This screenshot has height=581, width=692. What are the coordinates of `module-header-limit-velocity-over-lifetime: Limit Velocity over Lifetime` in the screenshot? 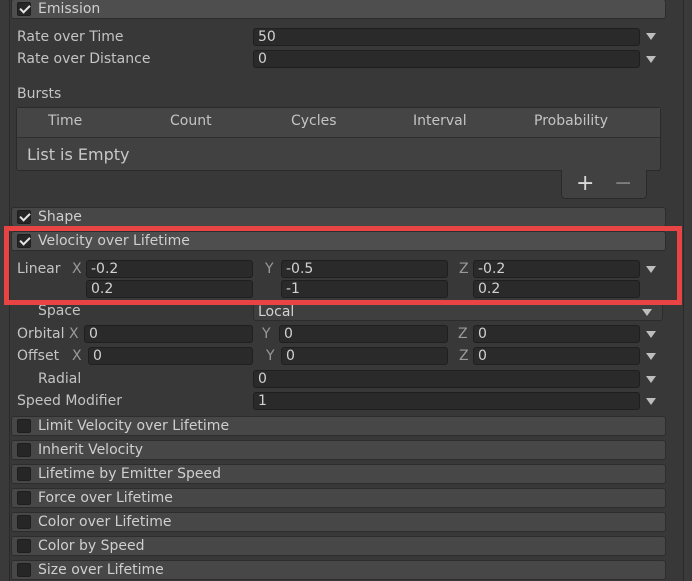 It's located at (338, 426).